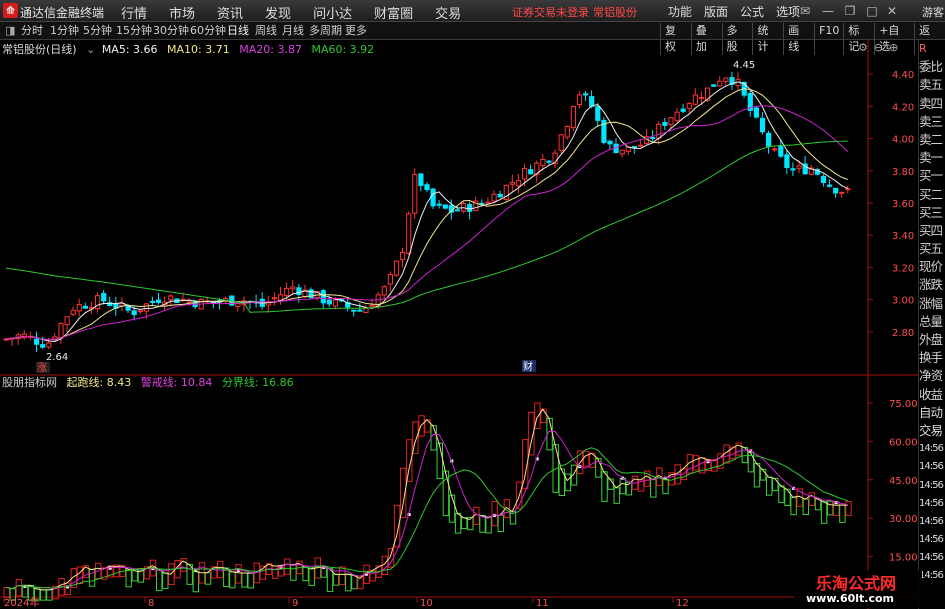  What do you see at coordinates (931, 394) in the screenshot?
I see `side-item-earnings: 收益` at bounding box center [931, 394].